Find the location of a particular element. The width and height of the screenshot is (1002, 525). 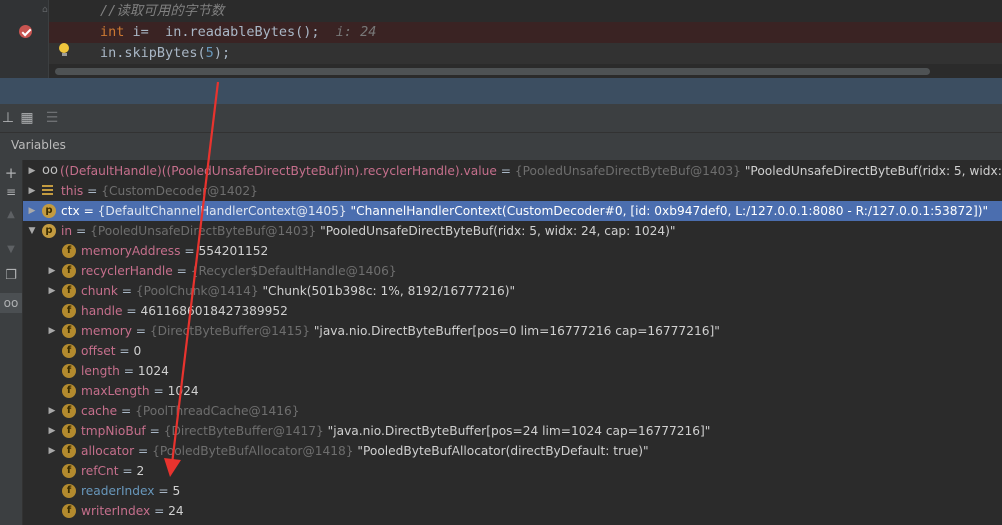

variable-text: offset = 0 is located at coordinates (111, 351).